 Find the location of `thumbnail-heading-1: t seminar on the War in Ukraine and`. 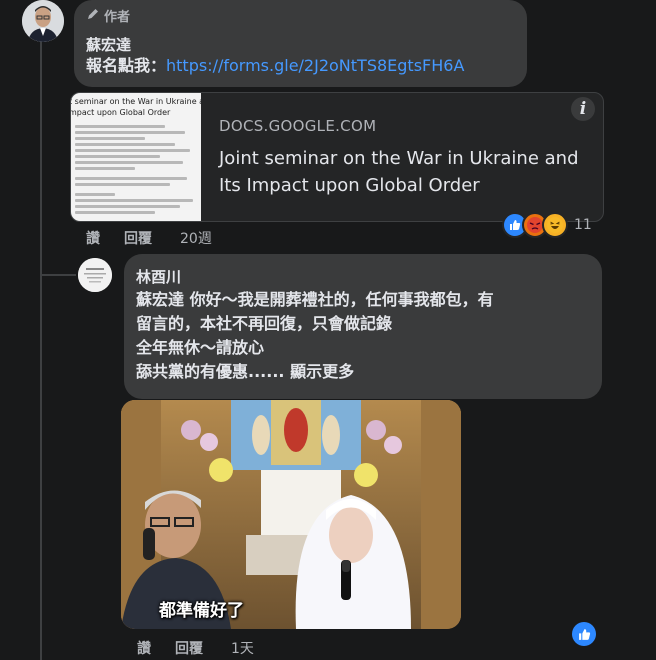

thumbnail-heading-1: t seminar on the War in Ukraine and is located at coordinates (136, 101).